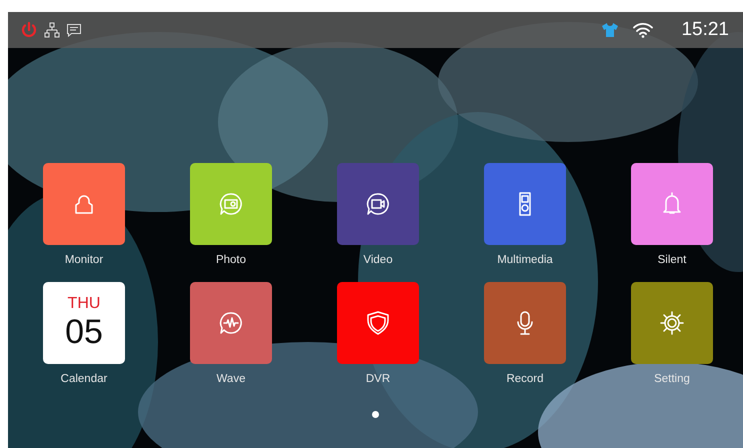 The width and height of the screenshot is (743, 448). What do you see at coordinates (231, 260) in the screenshot?
I see `app-label: Photo` at bounding box center [231, 260].